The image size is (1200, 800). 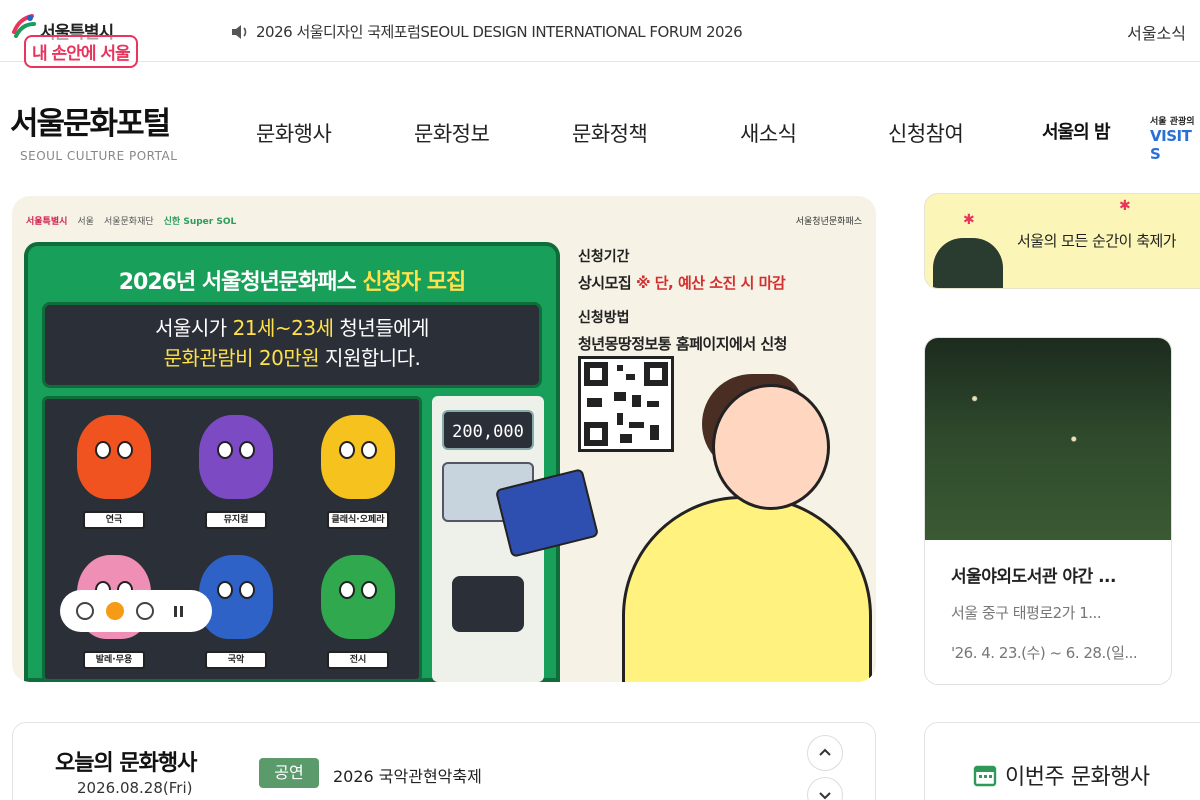 I want to click on seoul-night-logo: 서울의 밤, so click(x=1076, y=131).